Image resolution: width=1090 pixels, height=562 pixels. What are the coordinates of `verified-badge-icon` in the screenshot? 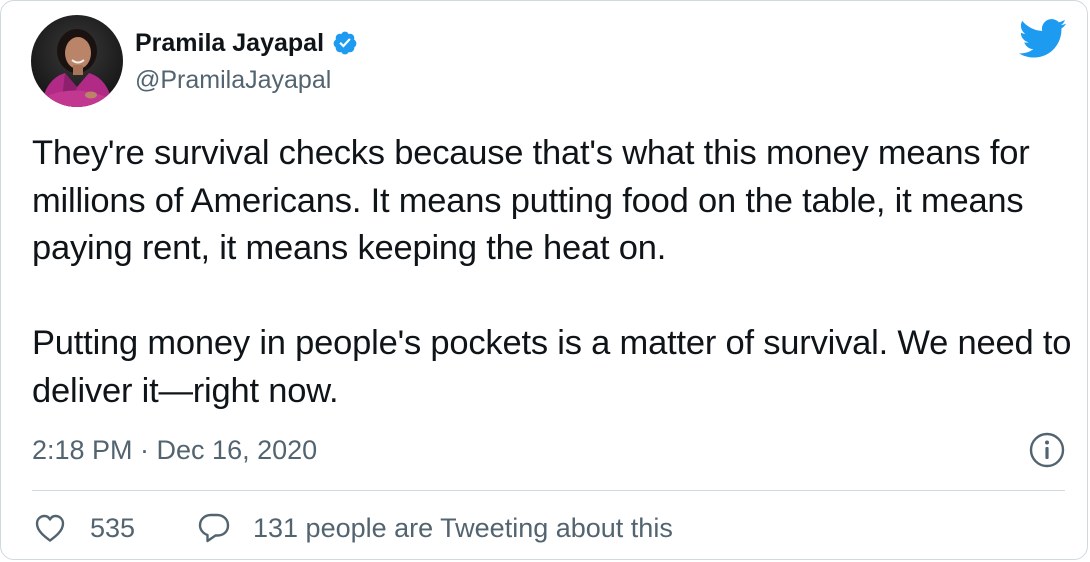 It's located at (345, 43).